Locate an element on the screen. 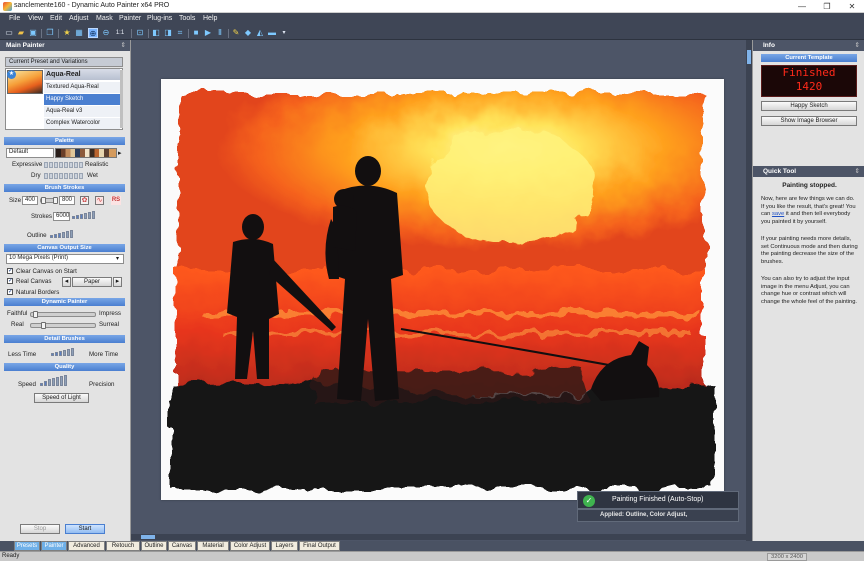 Image resolution: width=864 pixels, height=561 pixels. mask-icon: ◭ is located at coordinates (260, 33).